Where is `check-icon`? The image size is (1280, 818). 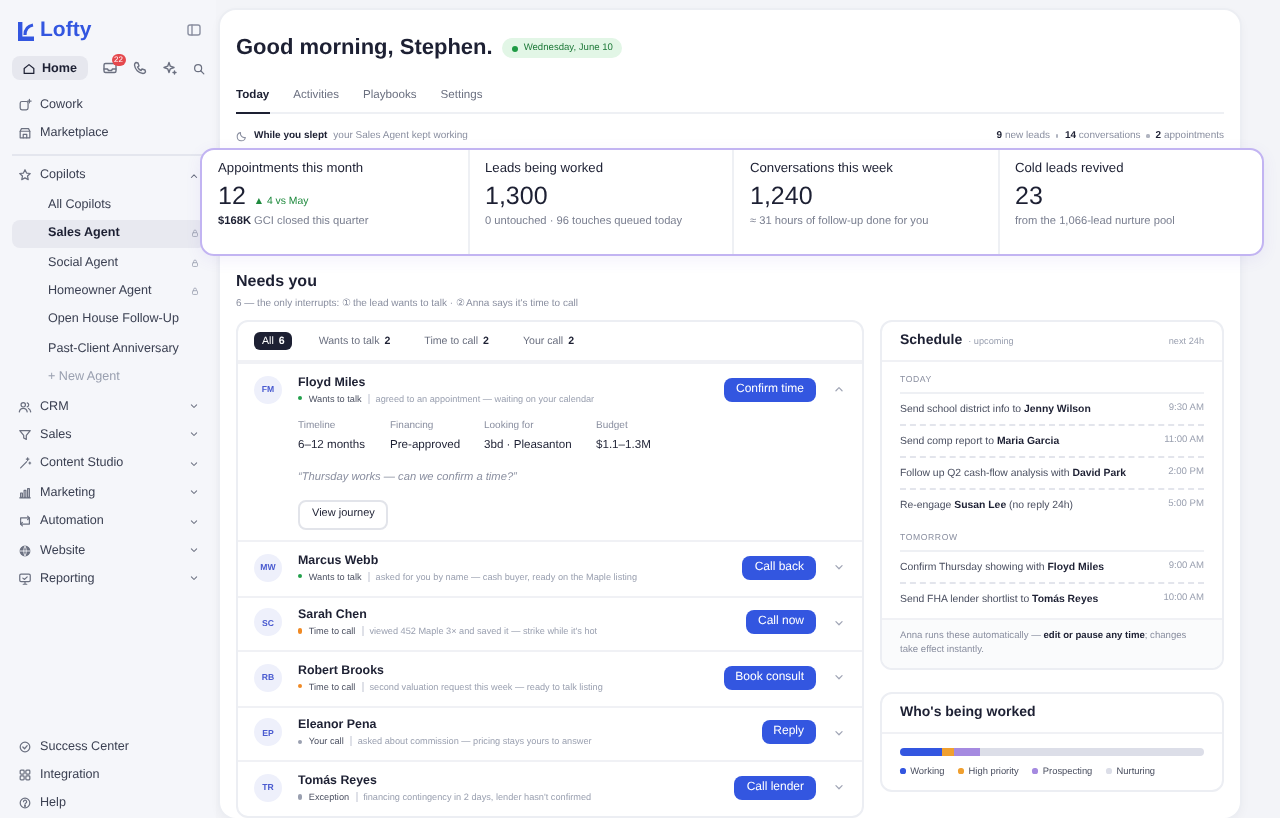 check-icon is located at coordinates (25, 746).